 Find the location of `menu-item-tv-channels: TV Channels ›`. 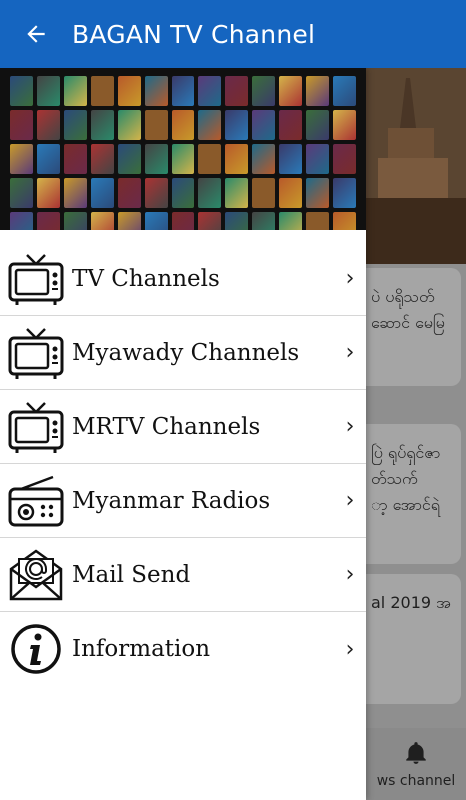

menu-item-tv-channels: TV Channels › is located at coordinates (183, 279).